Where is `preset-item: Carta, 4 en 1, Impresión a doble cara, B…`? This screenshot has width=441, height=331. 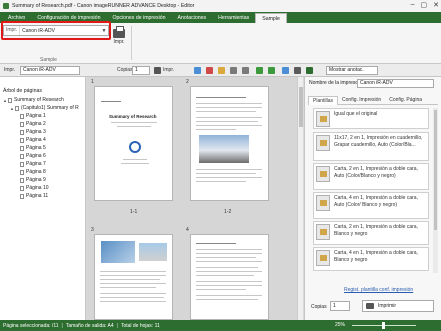 preset-item: Carta, 4 en 1, Impresión a doble cara, B… is located at coordinates (371, 259).